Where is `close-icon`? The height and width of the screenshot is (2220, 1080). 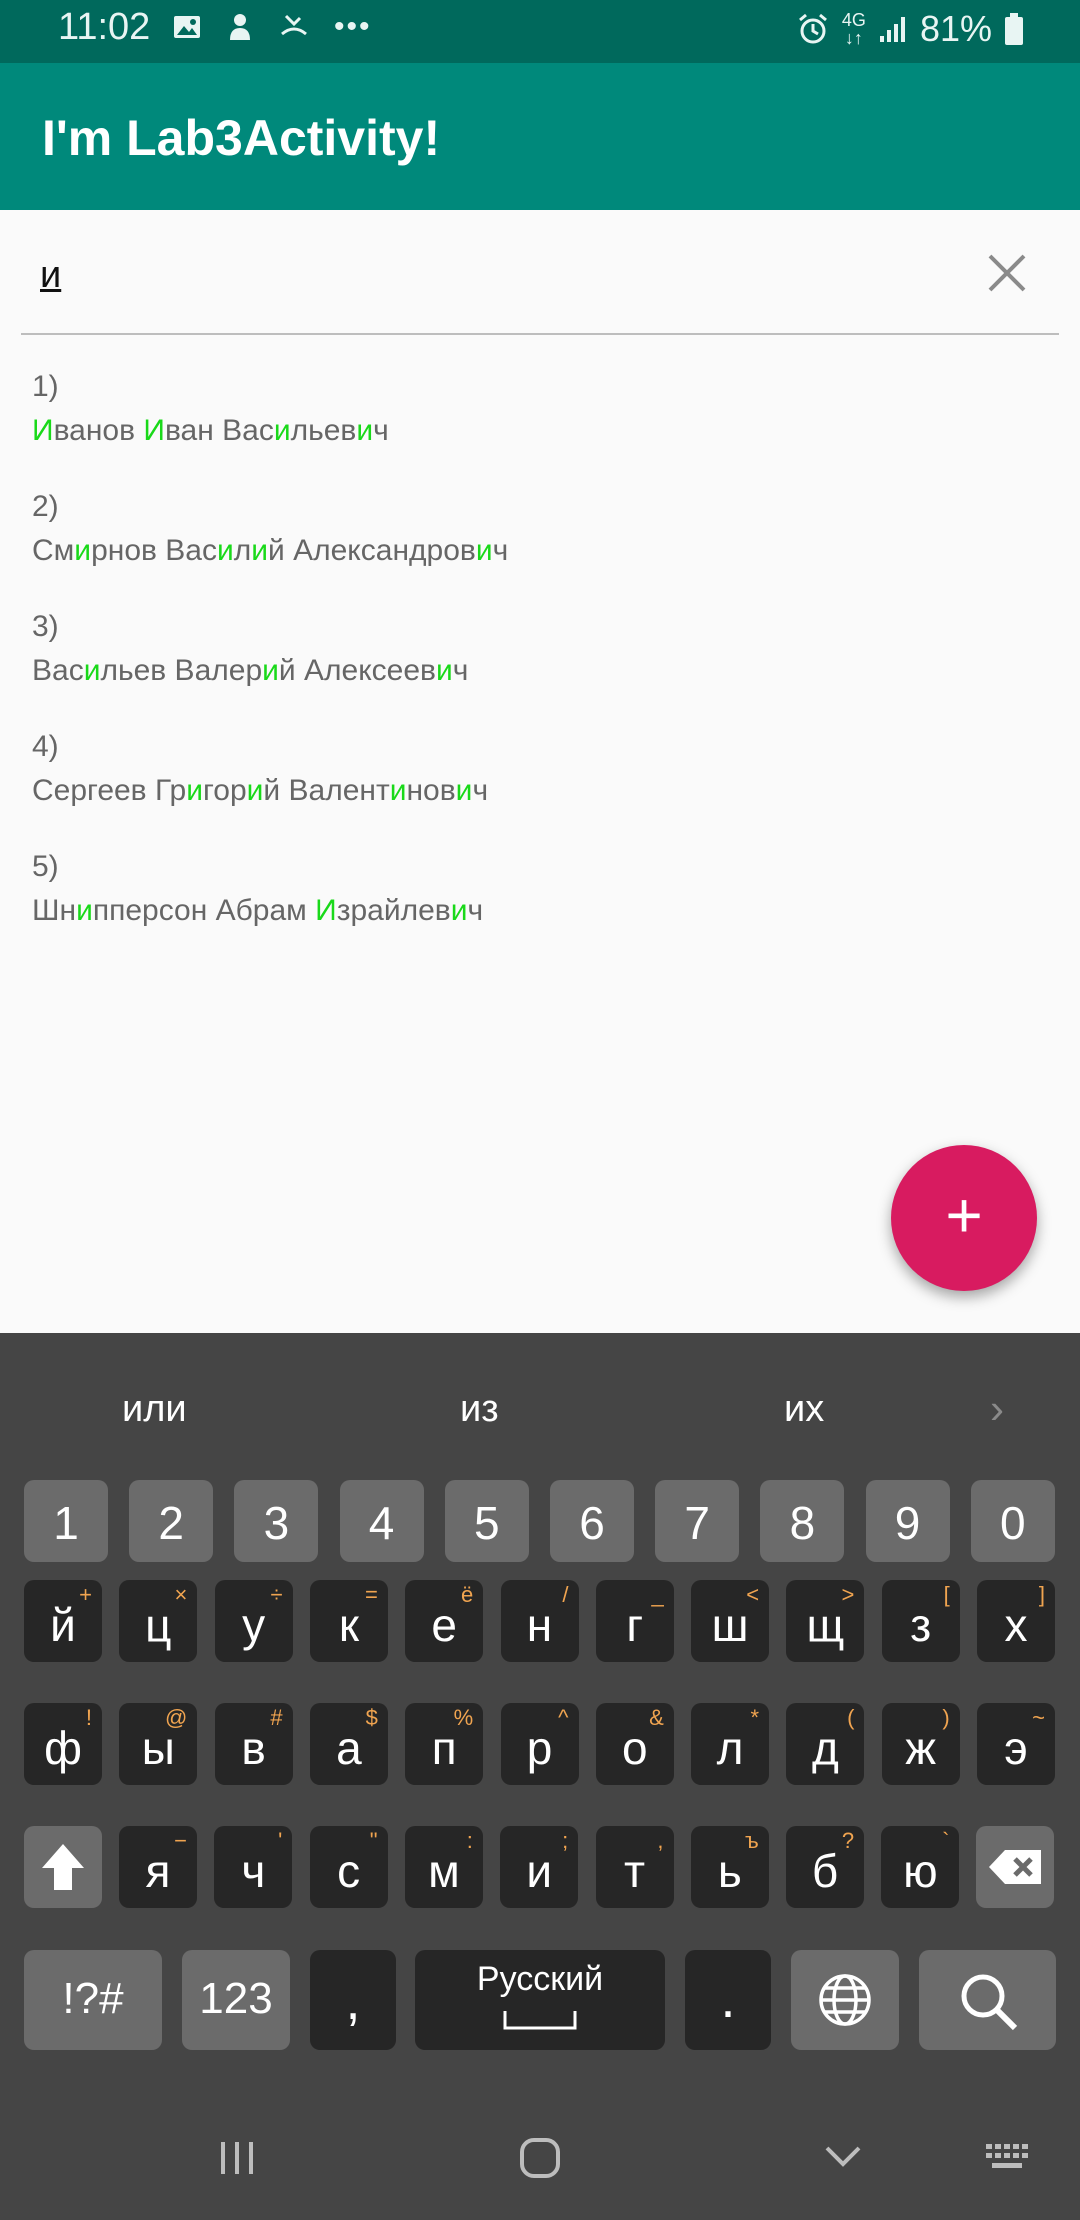 close-icon is located at coordinates (1007, 273).